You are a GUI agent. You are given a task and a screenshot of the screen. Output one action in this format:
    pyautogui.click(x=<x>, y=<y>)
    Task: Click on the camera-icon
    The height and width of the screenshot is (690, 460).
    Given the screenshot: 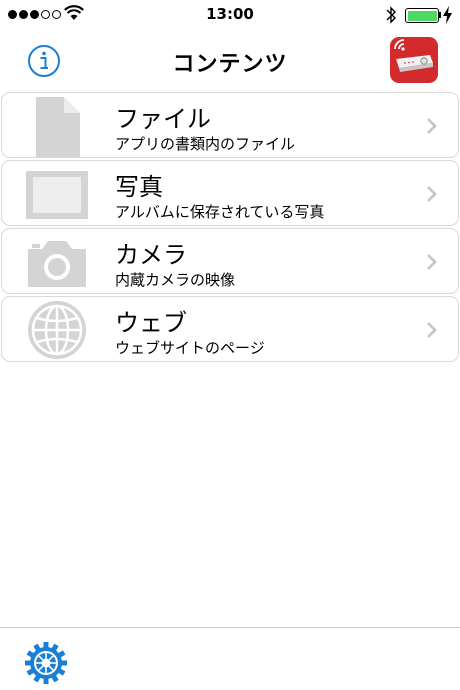 What is the action you would take?
    pyautogui.click(x=57, y=264)
    